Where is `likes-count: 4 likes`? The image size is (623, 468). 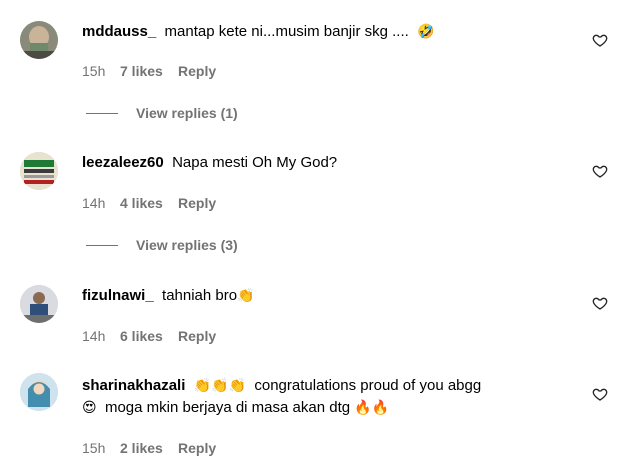
likes-count: 4 likes is located at coordinates (149, 203).